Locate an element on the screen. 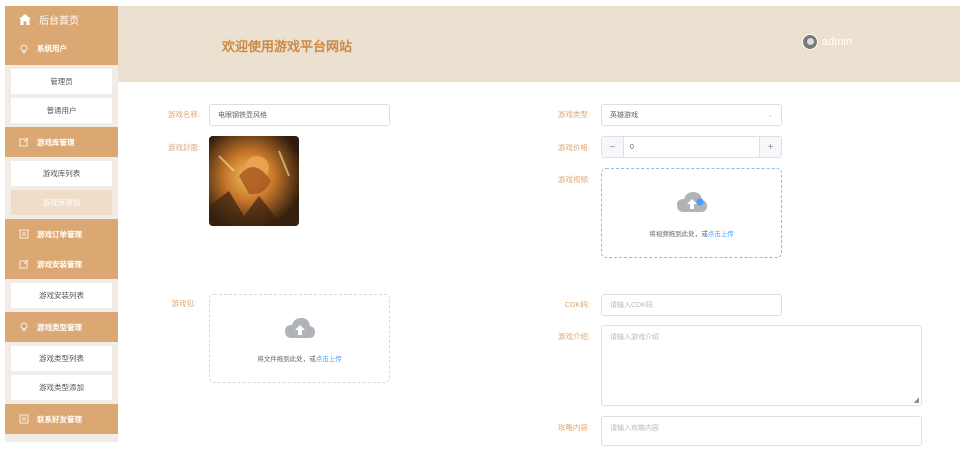  price-decrease-button: − is located at coordinates (613, 147).